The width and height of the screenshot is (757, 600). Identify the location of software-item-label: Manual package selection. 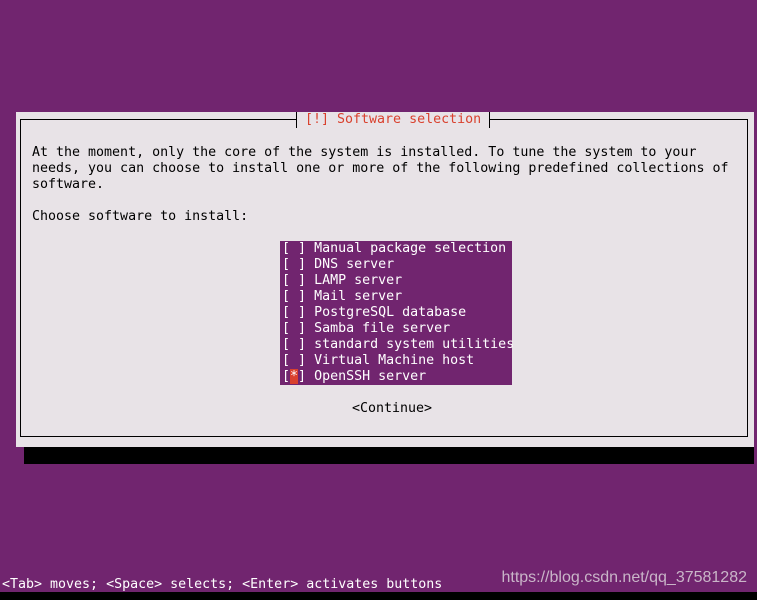
(410, 248).